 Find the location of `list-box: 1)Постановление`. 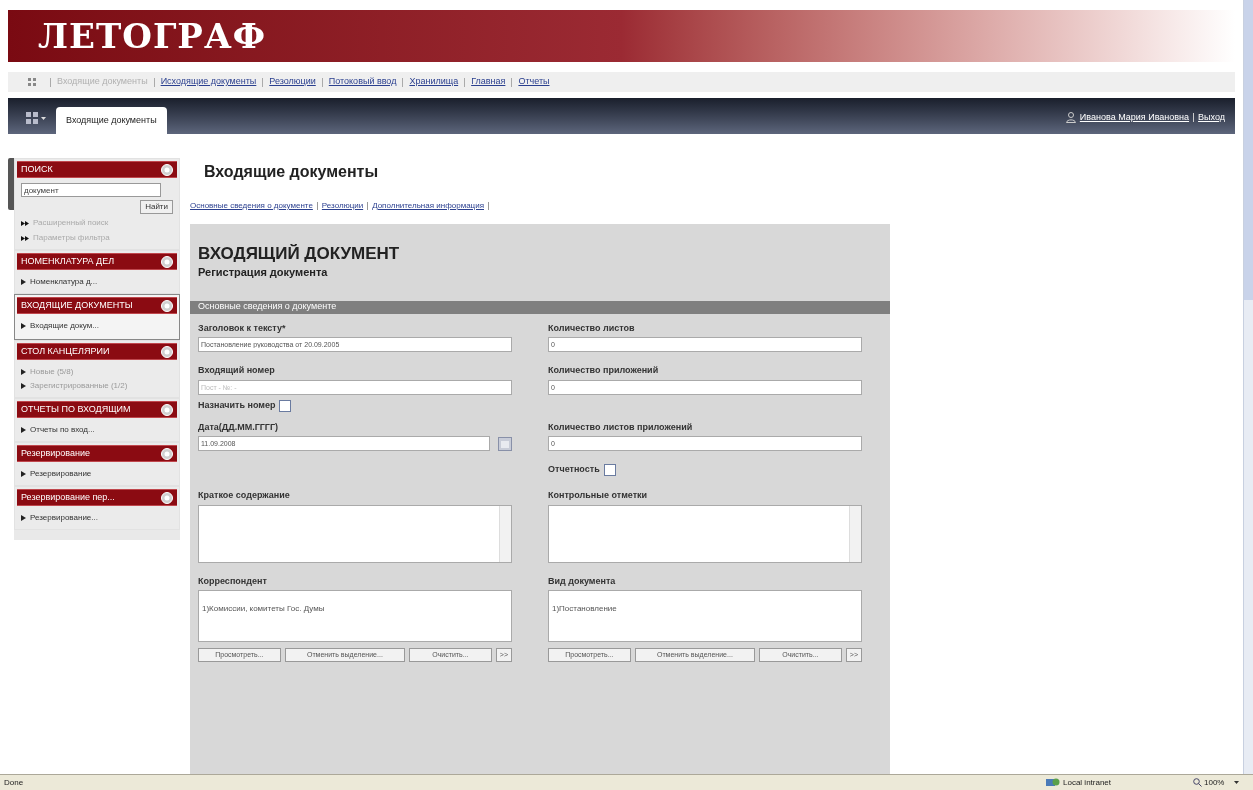

list-box: 1)Постановление is located at coordinates (705, 616).